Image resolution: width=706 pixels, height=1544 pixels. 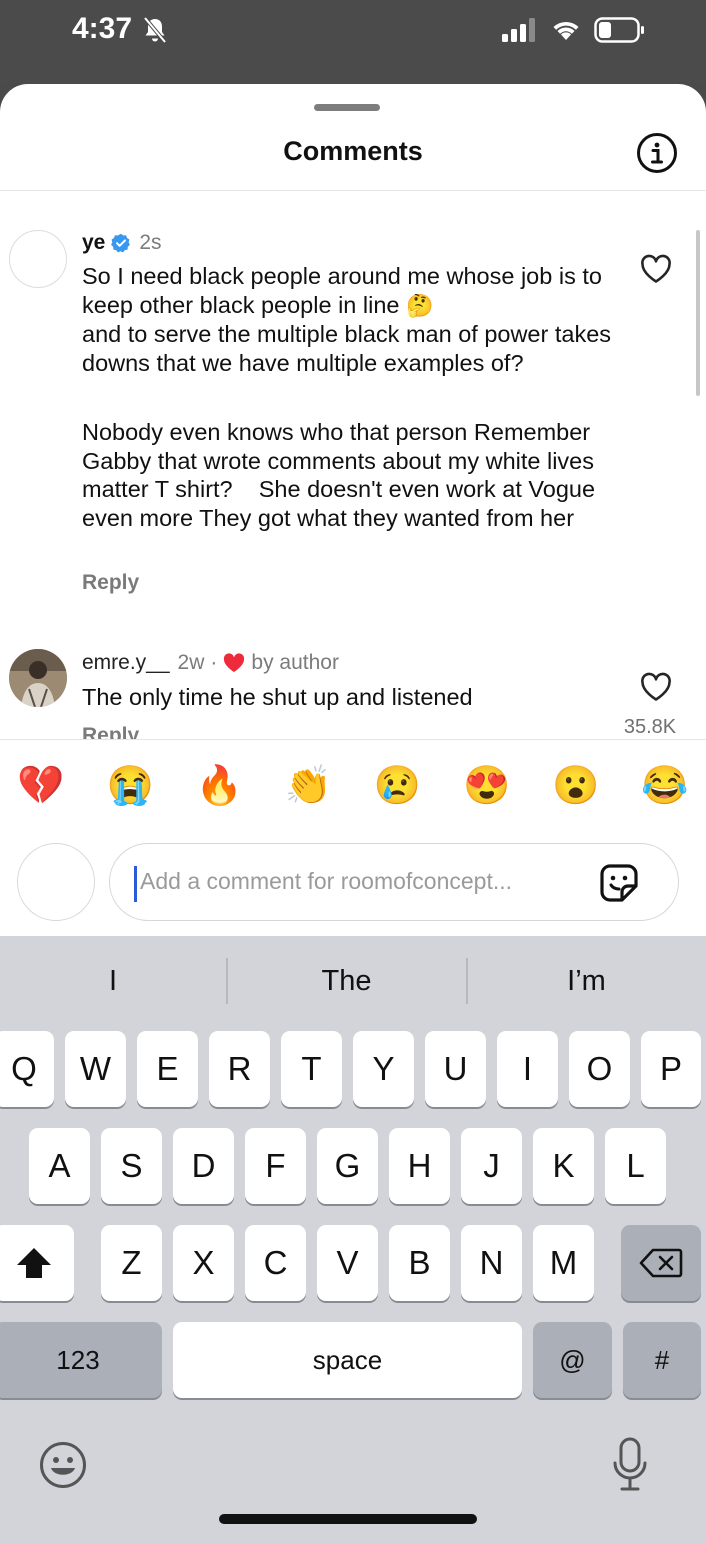 What do you see at coordinates (383, 1069) in the screenshot?
I see `key-y: Y` at bounding box center [383, 1069].